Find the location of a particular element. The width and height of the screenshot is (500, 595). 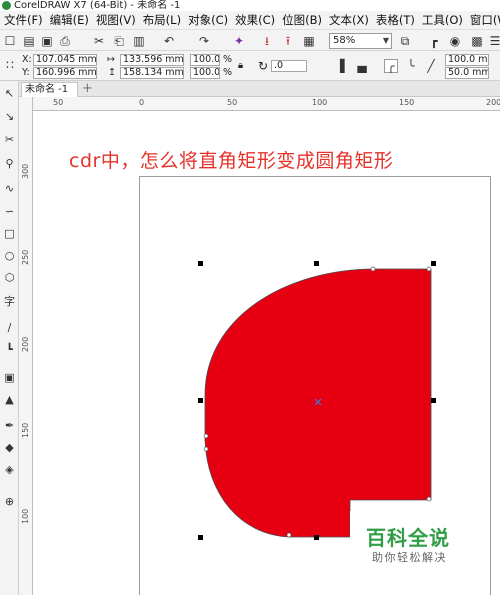

add-document-tab-button: + is located at coordinates (87, 89).